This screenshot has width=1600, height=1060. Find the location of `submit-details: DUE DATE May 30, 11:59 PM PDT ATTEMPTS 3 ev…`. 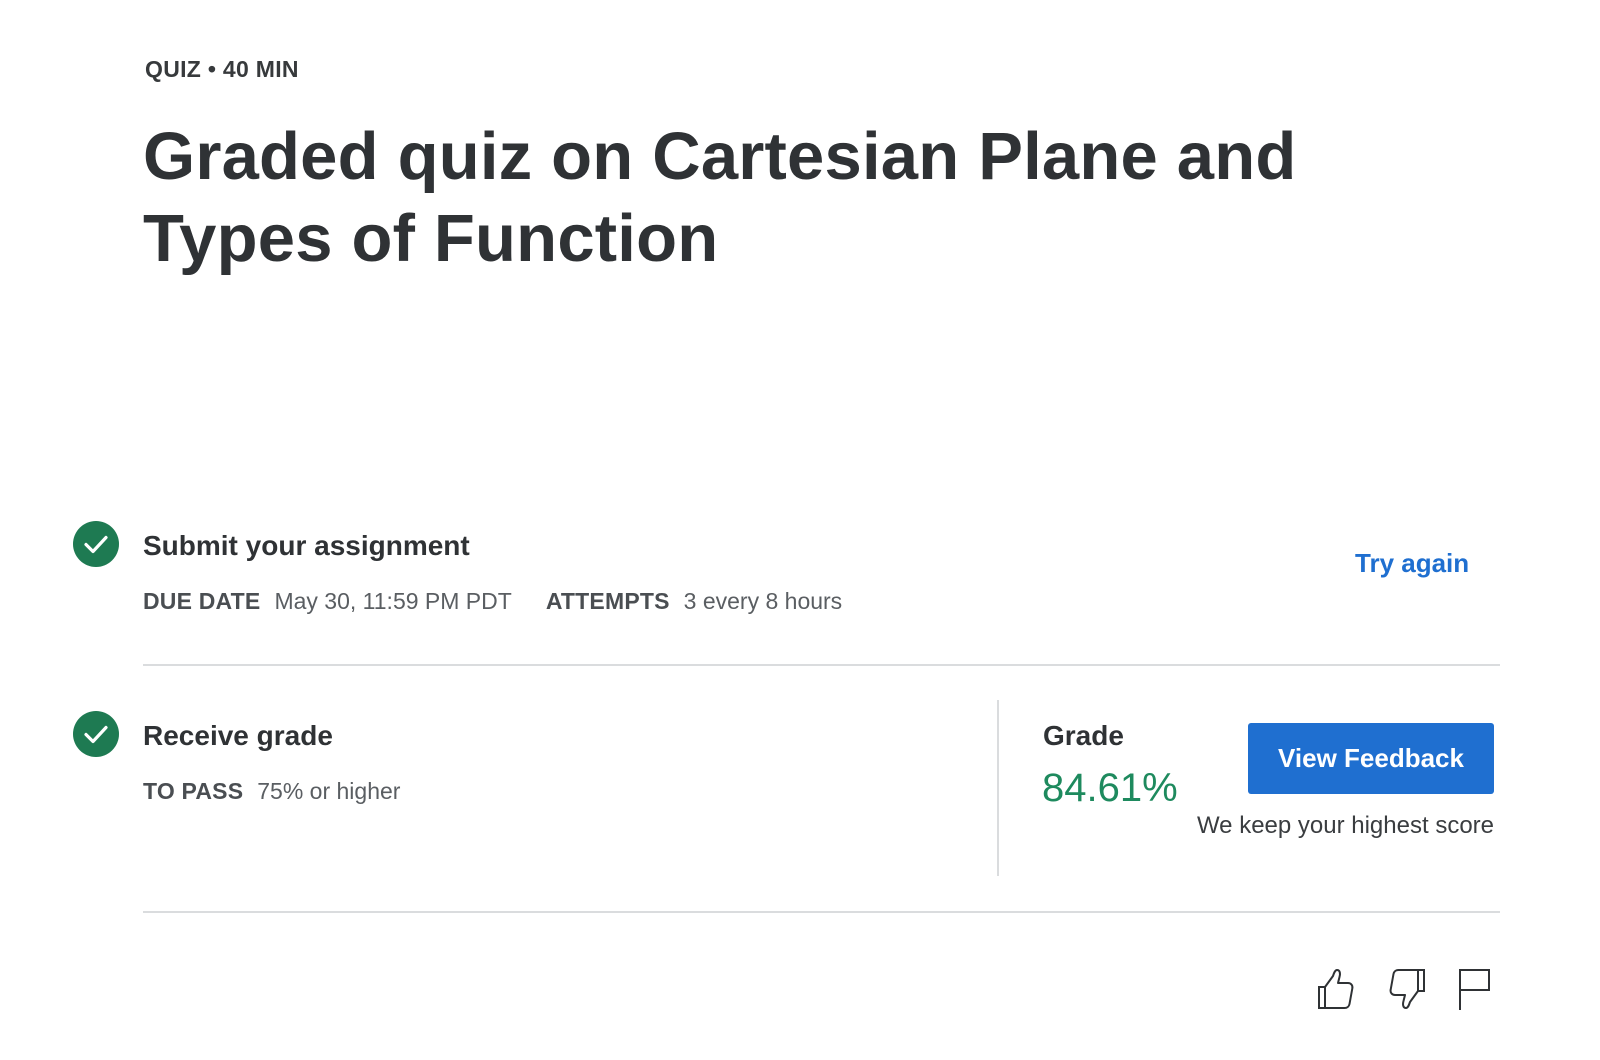

submit-details: DUE DATE May 30, 11:59 PM PDT ATTEMPTS 3 ev… is located at coordinates (492, 601).